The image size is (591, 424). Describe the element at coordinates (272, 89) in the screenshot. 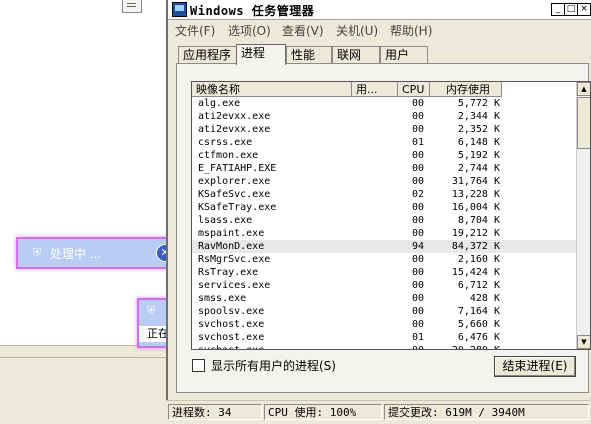

I see `column-image-name: 映像名称` at that location.